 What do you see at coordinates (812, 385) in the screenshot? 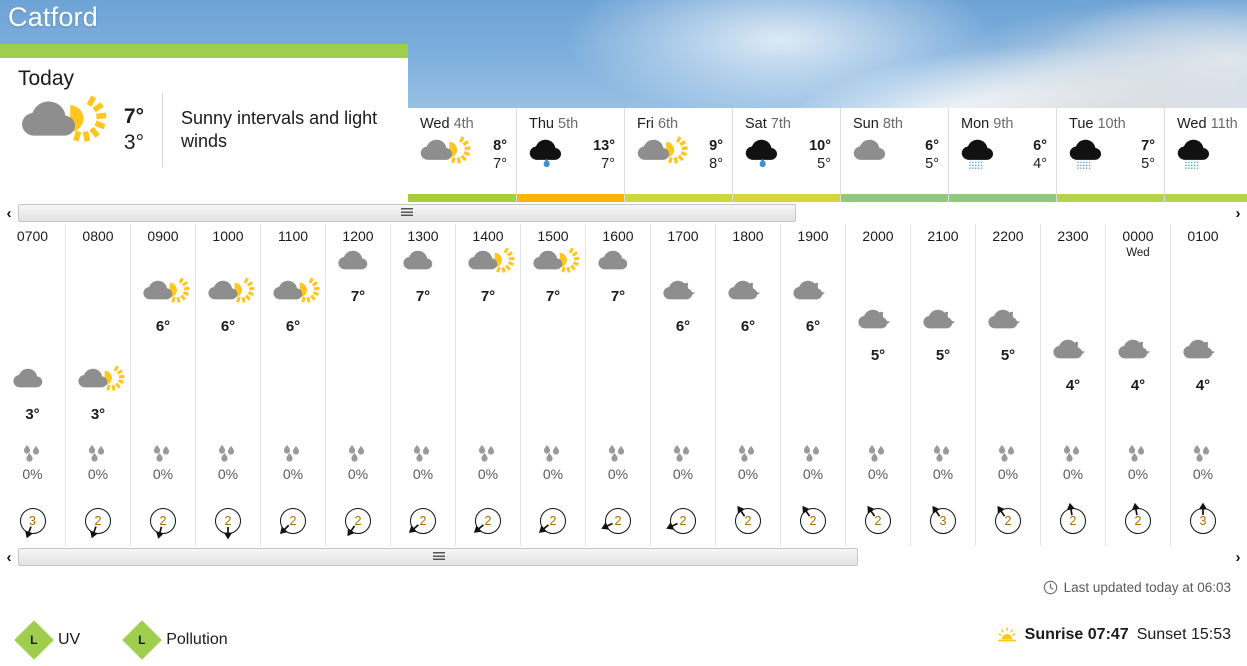
I see `hour-column-1900: 1900 6° 0% 2` at bounding box center [812, 385].